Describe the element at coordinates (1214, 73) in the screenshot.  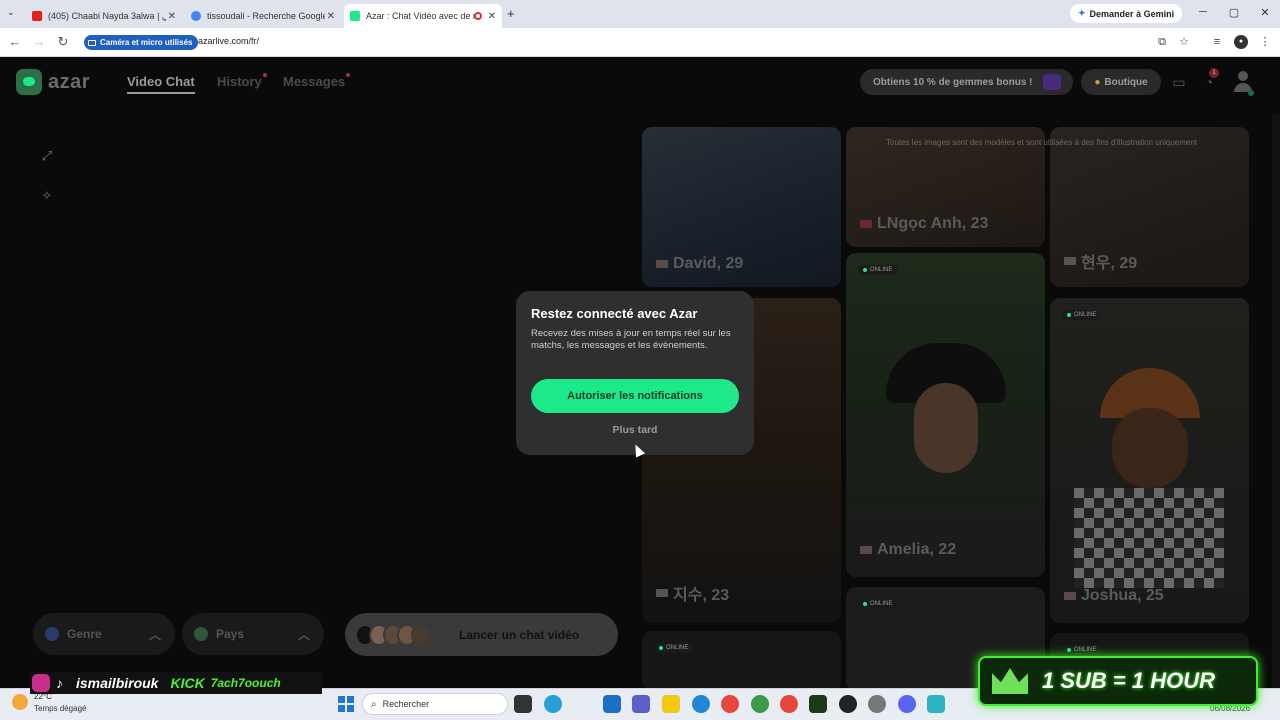
I see `notification-count-badge: 1` at that location.